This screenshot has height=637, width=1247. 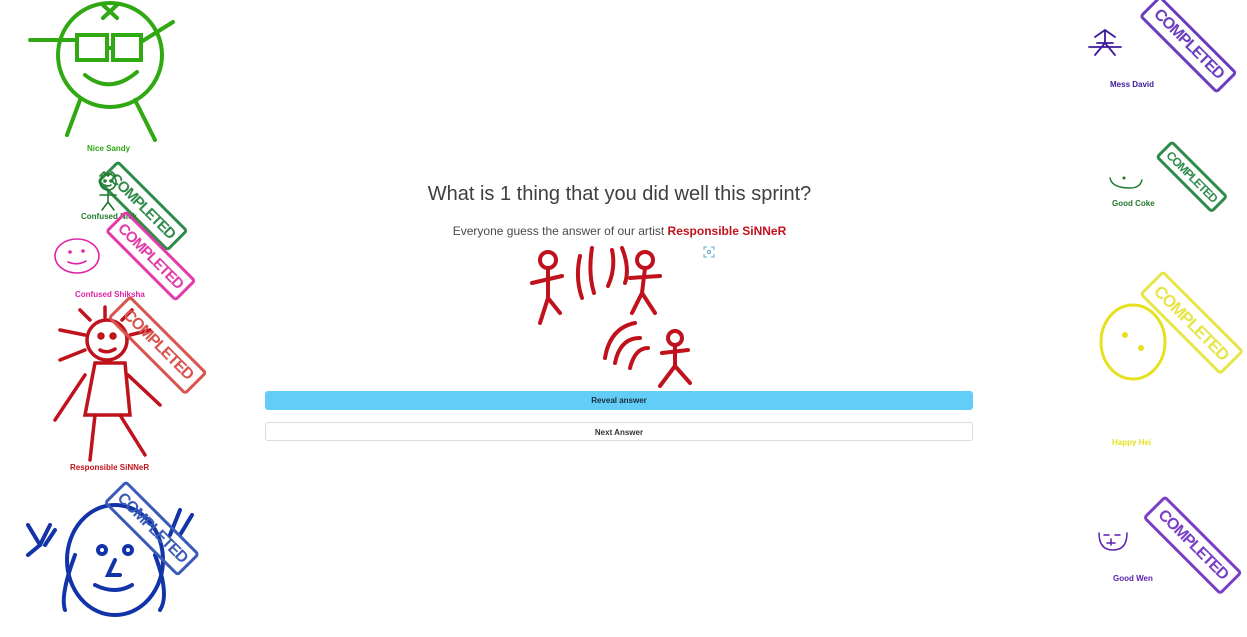 What do you see at coordinates (1125, 60) in the screenshot?
I see `player-card-mess-david: Mess David` at bounding box center [1125, 60].